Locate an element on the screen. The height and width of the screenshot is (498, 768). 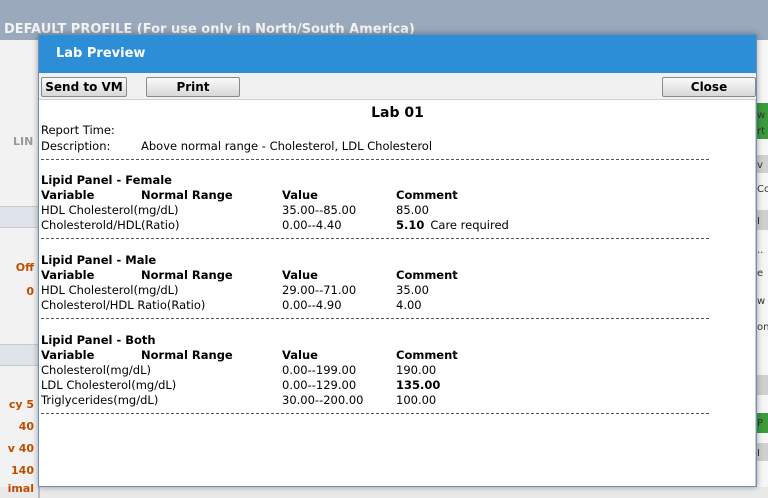
report-time-label: Report Time: is located at coordinates (78, 130).